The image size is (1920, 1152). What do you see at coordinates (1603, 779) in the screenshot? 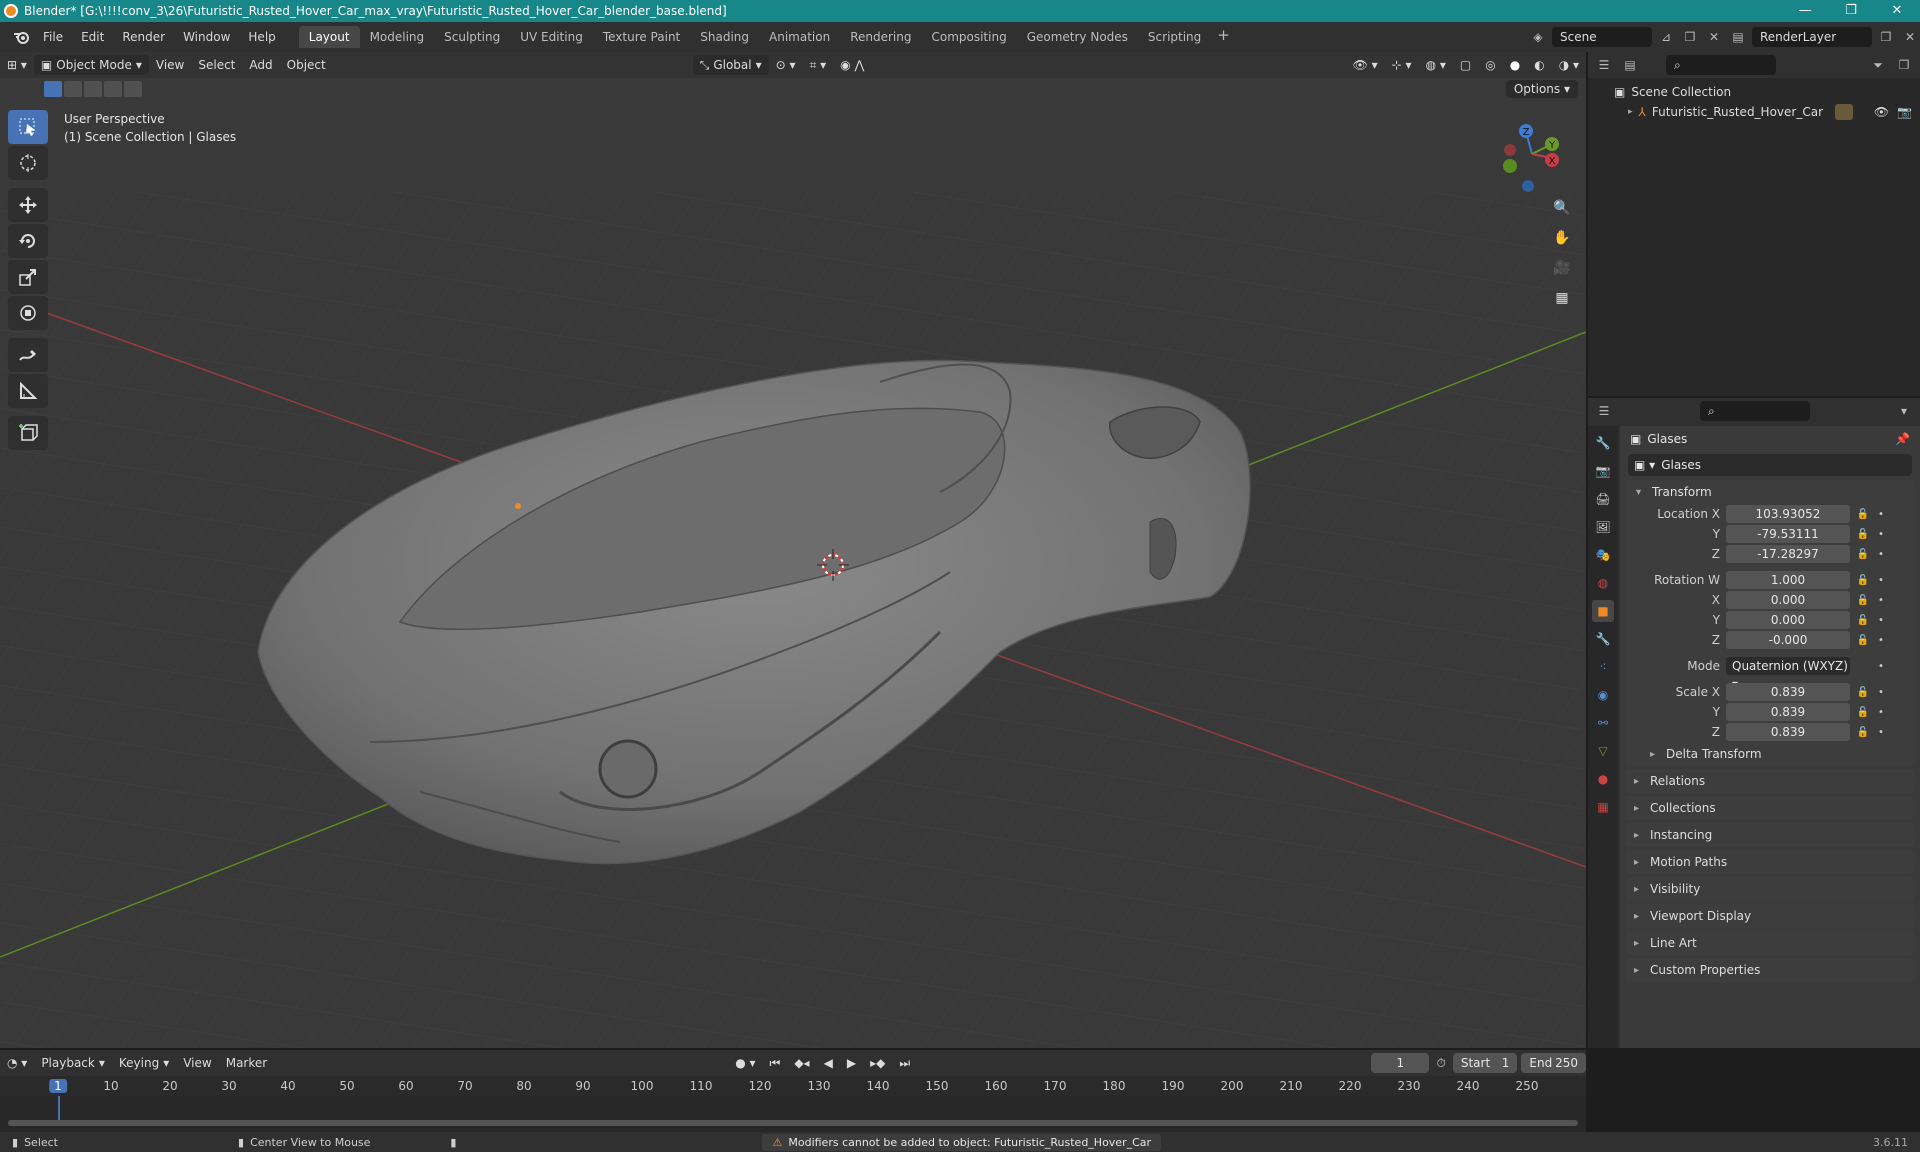
I see `material-tab-icon: ●` at bounding box center [1603, 779].